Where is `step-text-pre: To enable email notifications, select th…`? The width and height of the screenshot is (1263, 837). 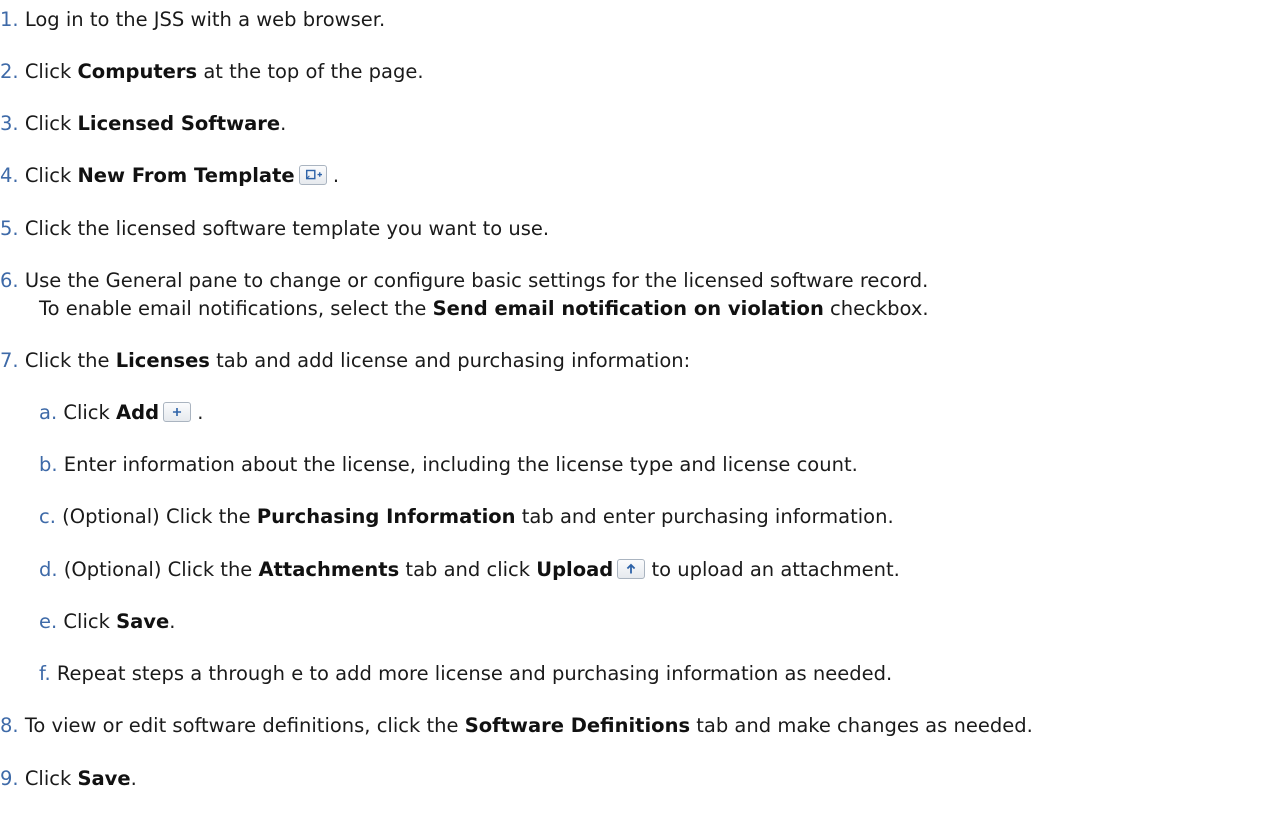
step-text-pre: To enable email notifications, select th… is located at coordinates (236, 308).